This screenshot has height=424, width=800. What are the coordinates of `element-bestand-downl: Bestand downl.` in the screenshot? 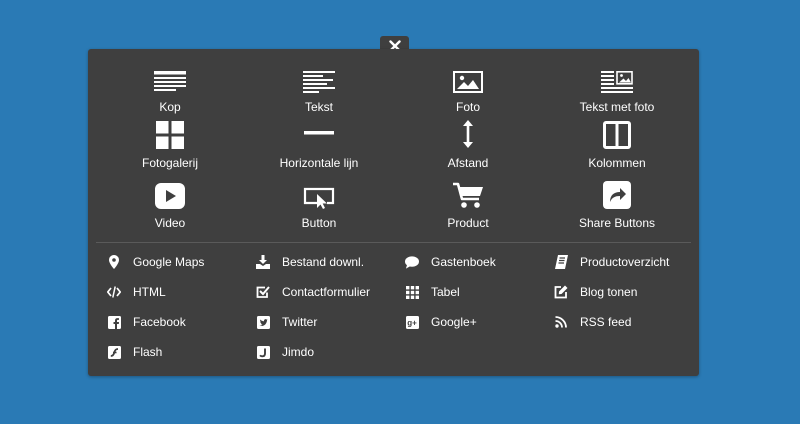 It's located at (310, 262).